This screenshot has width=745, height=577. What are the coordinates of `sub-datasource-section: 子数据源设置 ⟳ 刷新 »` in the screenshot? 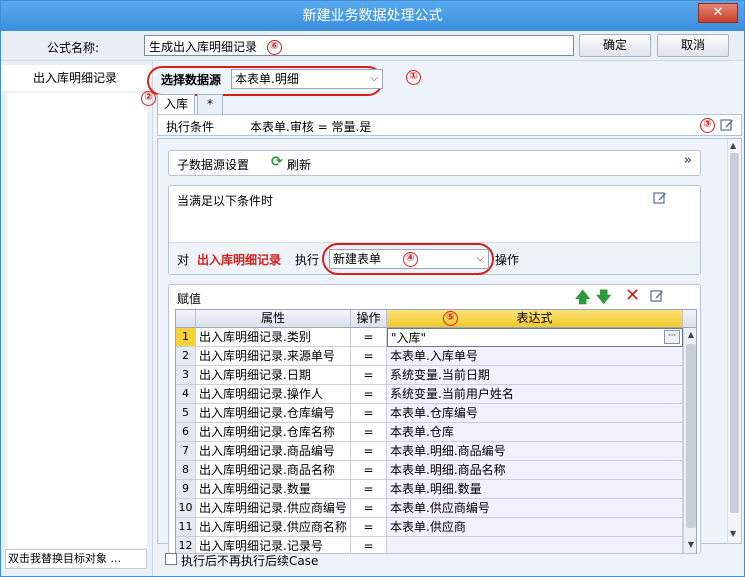 It's located at (434, 163).